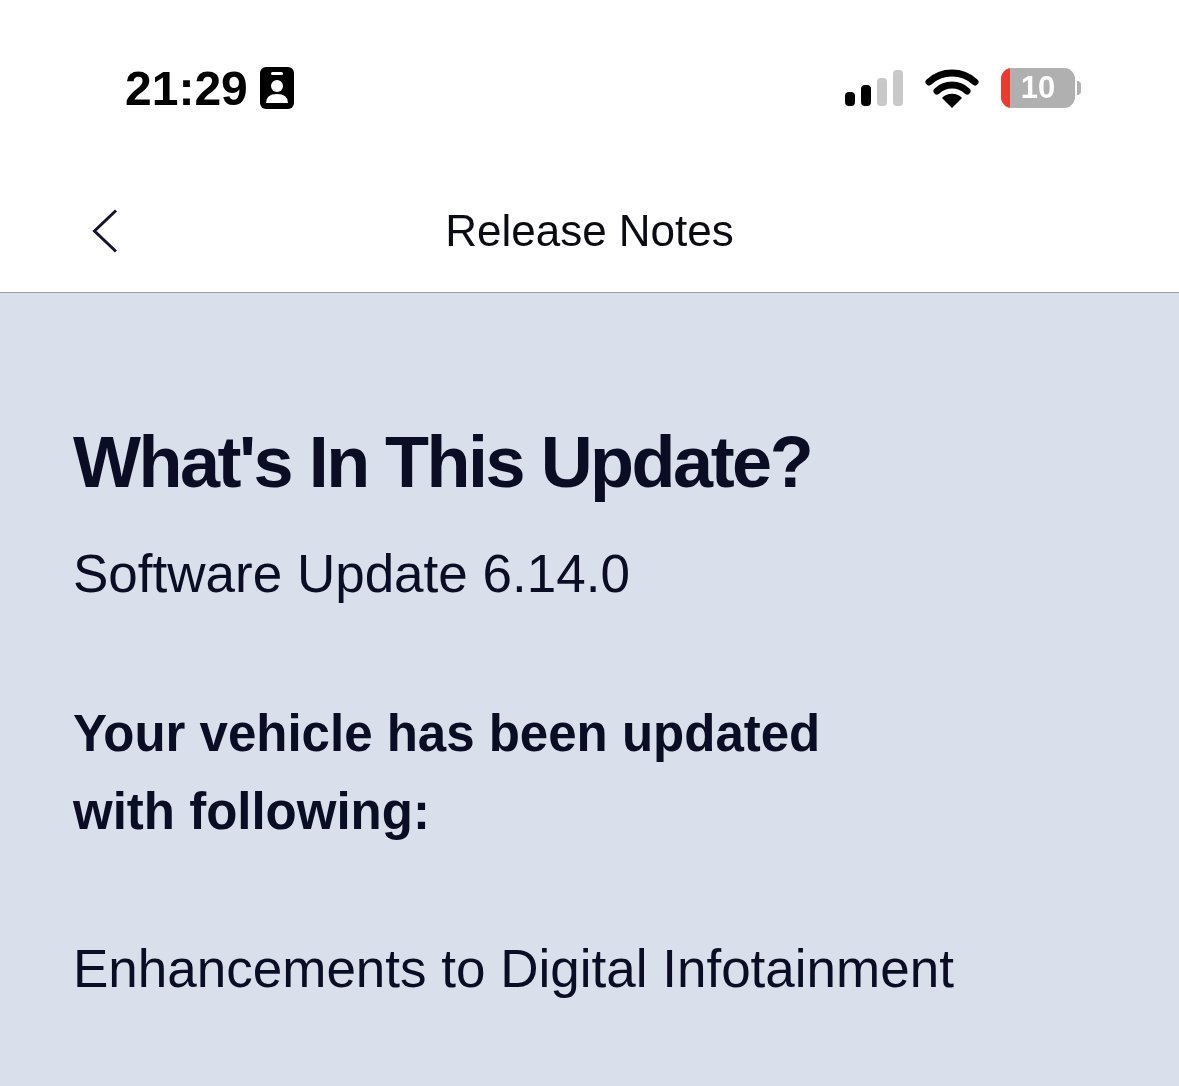 The image size is (1179, 1086). What do you see at coordinates (1041, 88) in the screenshot?
I see `battery-indicator: 10` at bounding box center [1041, 88].